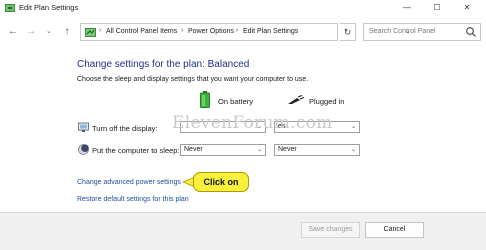 This screenshot has width=486, height=250. What do you see at coordinates (471, 32) in the screenshot?
I see `search-icon` at bounding box center [471, 32].